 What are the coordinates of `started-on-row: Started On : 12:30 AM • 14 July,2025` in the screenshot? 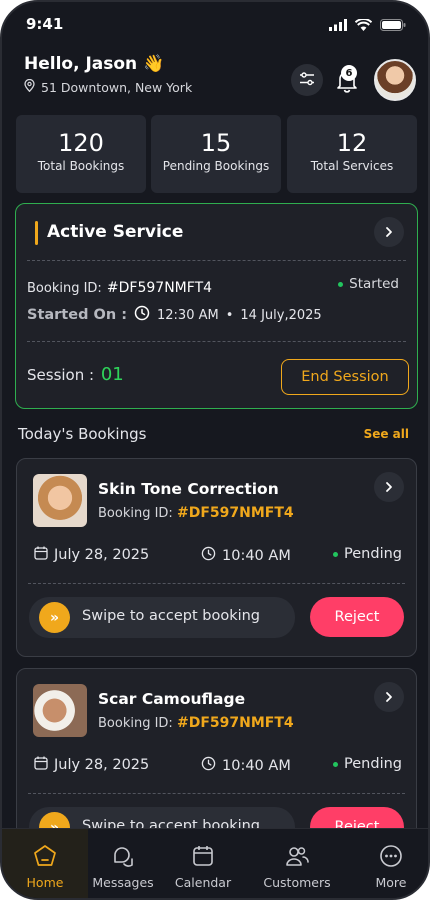 It's located at (174, 315).